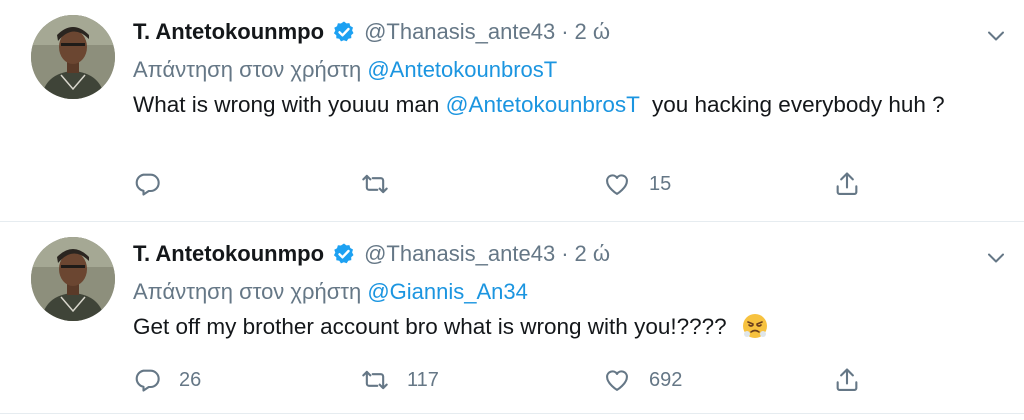 This screenshot has height=420, width=1024. What do you see at coordinates (798, 104) in the screenshot?
I see `tweet-text-part: you hacking everybody huh ?` at bounding box center [798, 104].